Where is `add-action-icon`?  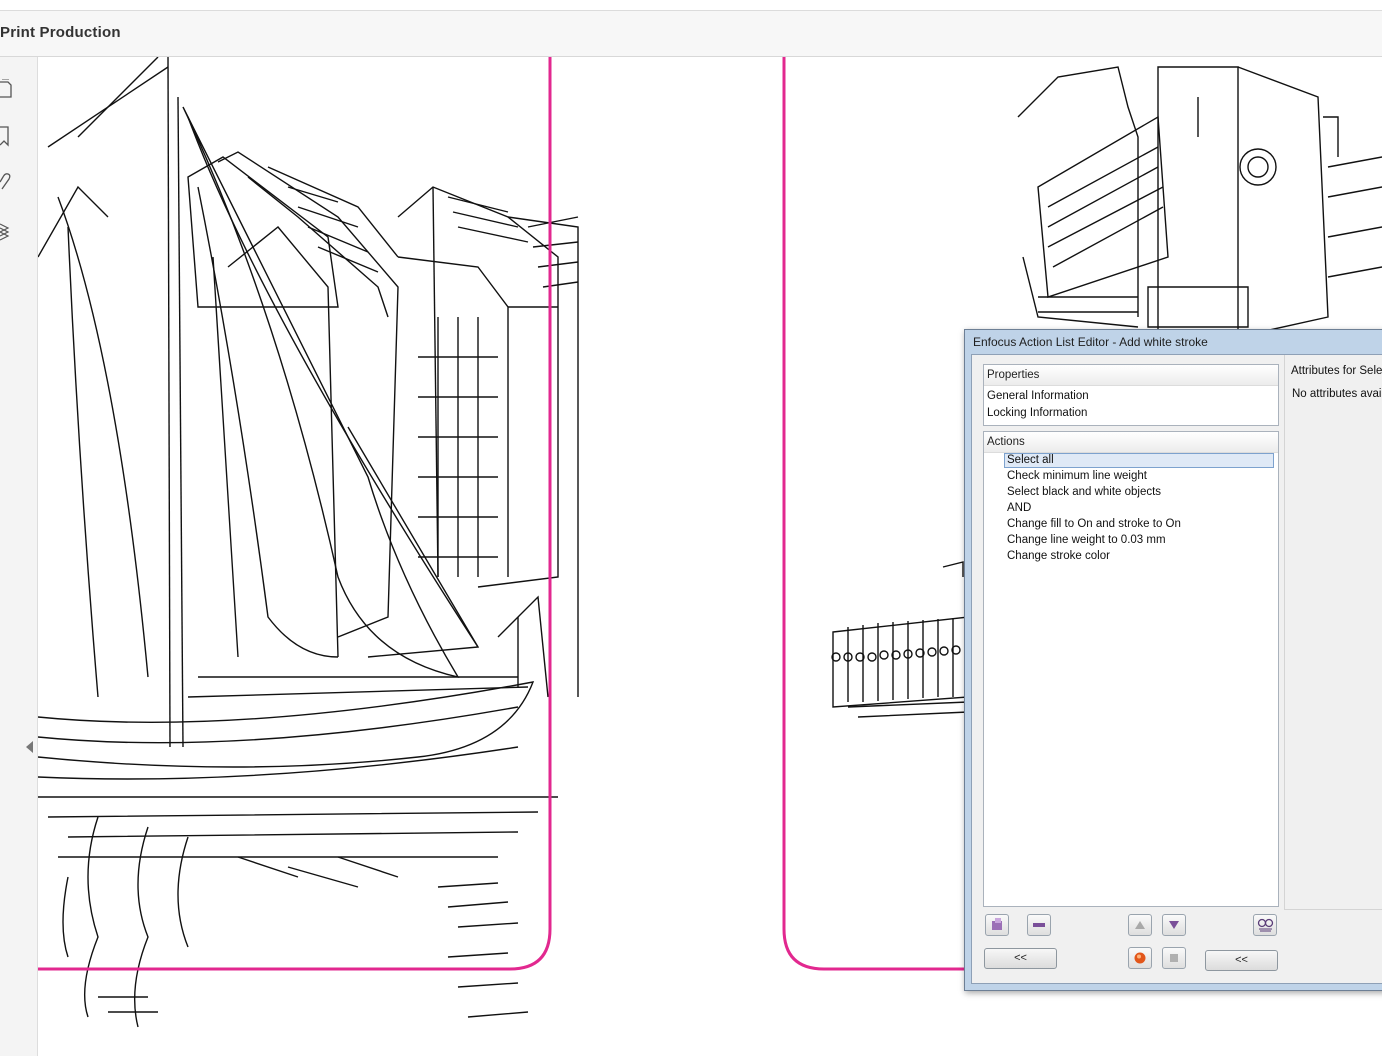 add-action-icon is located at coordinates (997, 924).